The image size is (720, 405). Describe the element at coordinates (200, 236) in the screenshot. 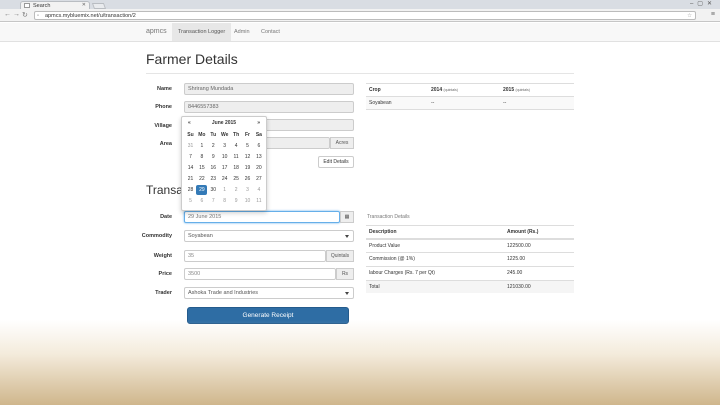

I see `commodity-value: Soyabean` at that location.